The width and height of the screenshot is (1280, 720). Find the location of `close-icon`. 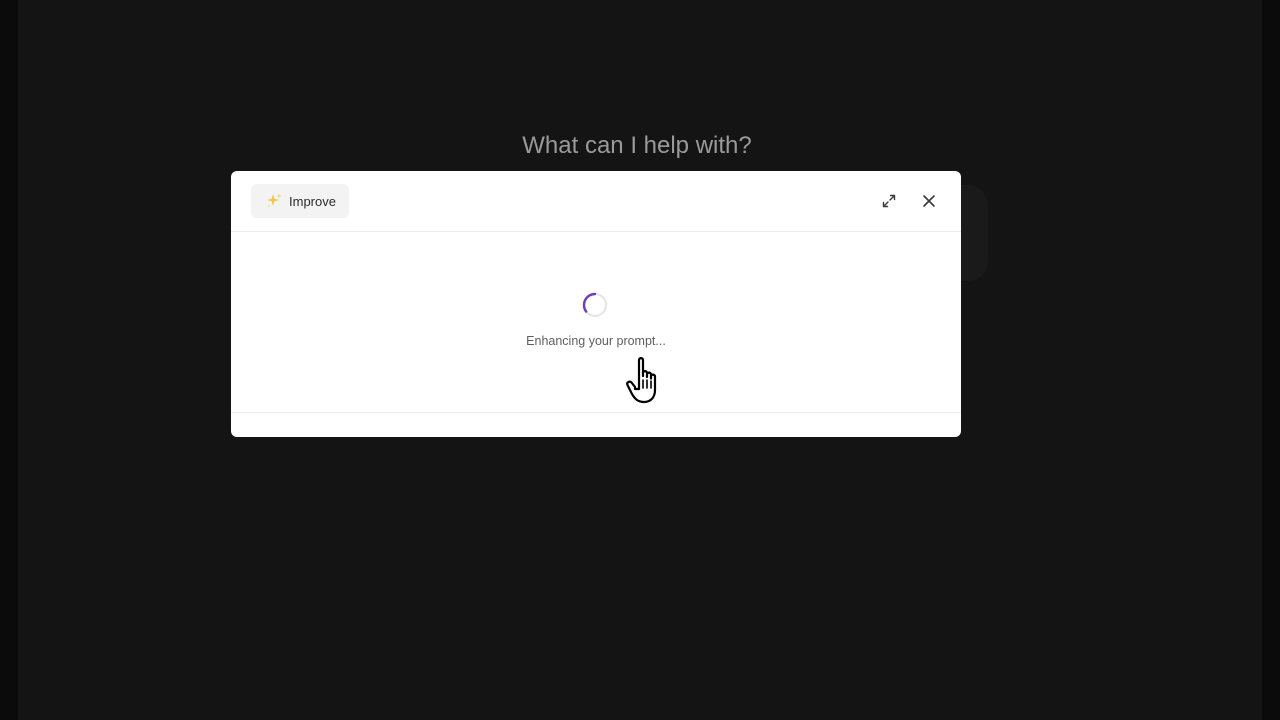

close-icon is located at coordinates (929, 201).